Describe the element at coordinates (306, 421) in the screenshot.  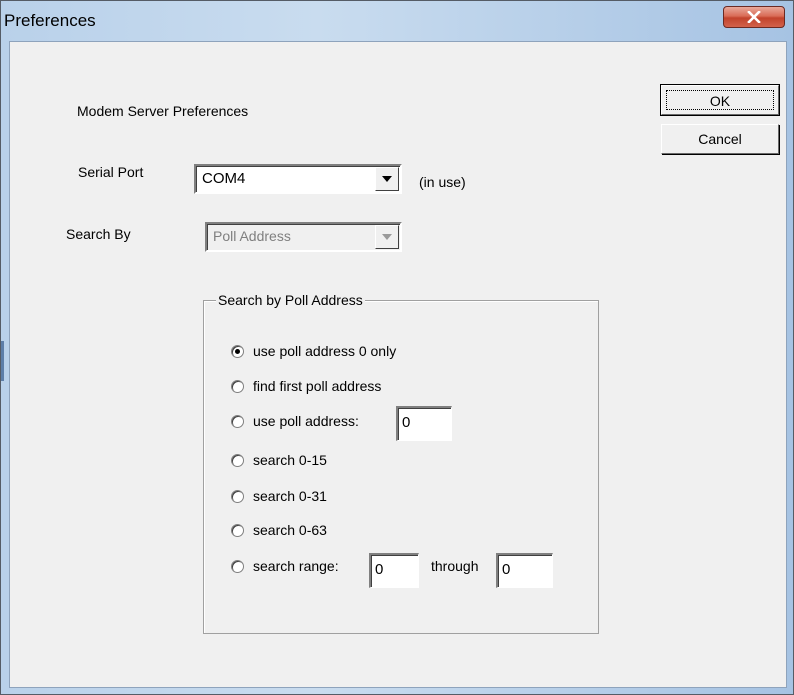
I see `option-label: use poll address:` at that location.